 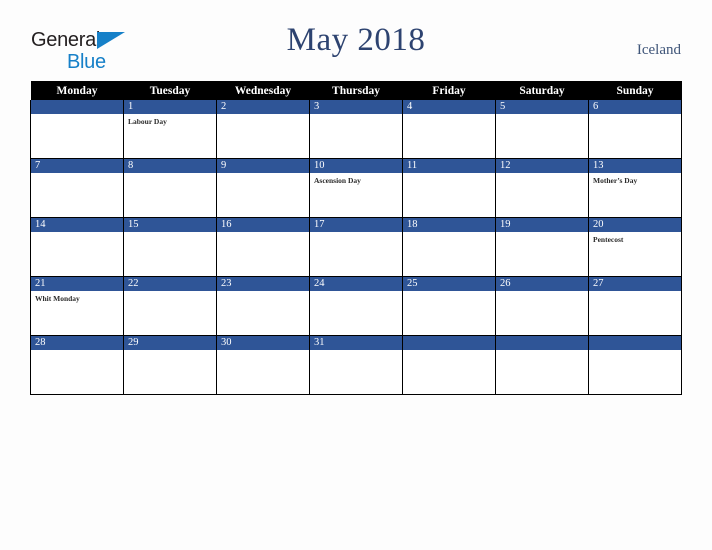 I want to click on day-cell: 31, so click(x=356, y=365).